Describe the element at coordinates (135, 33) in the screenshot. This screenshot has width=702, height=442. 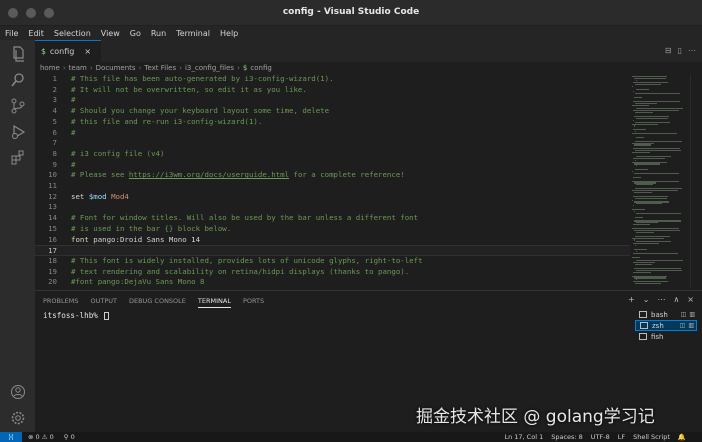
I see `menu-go: Go` at that location.